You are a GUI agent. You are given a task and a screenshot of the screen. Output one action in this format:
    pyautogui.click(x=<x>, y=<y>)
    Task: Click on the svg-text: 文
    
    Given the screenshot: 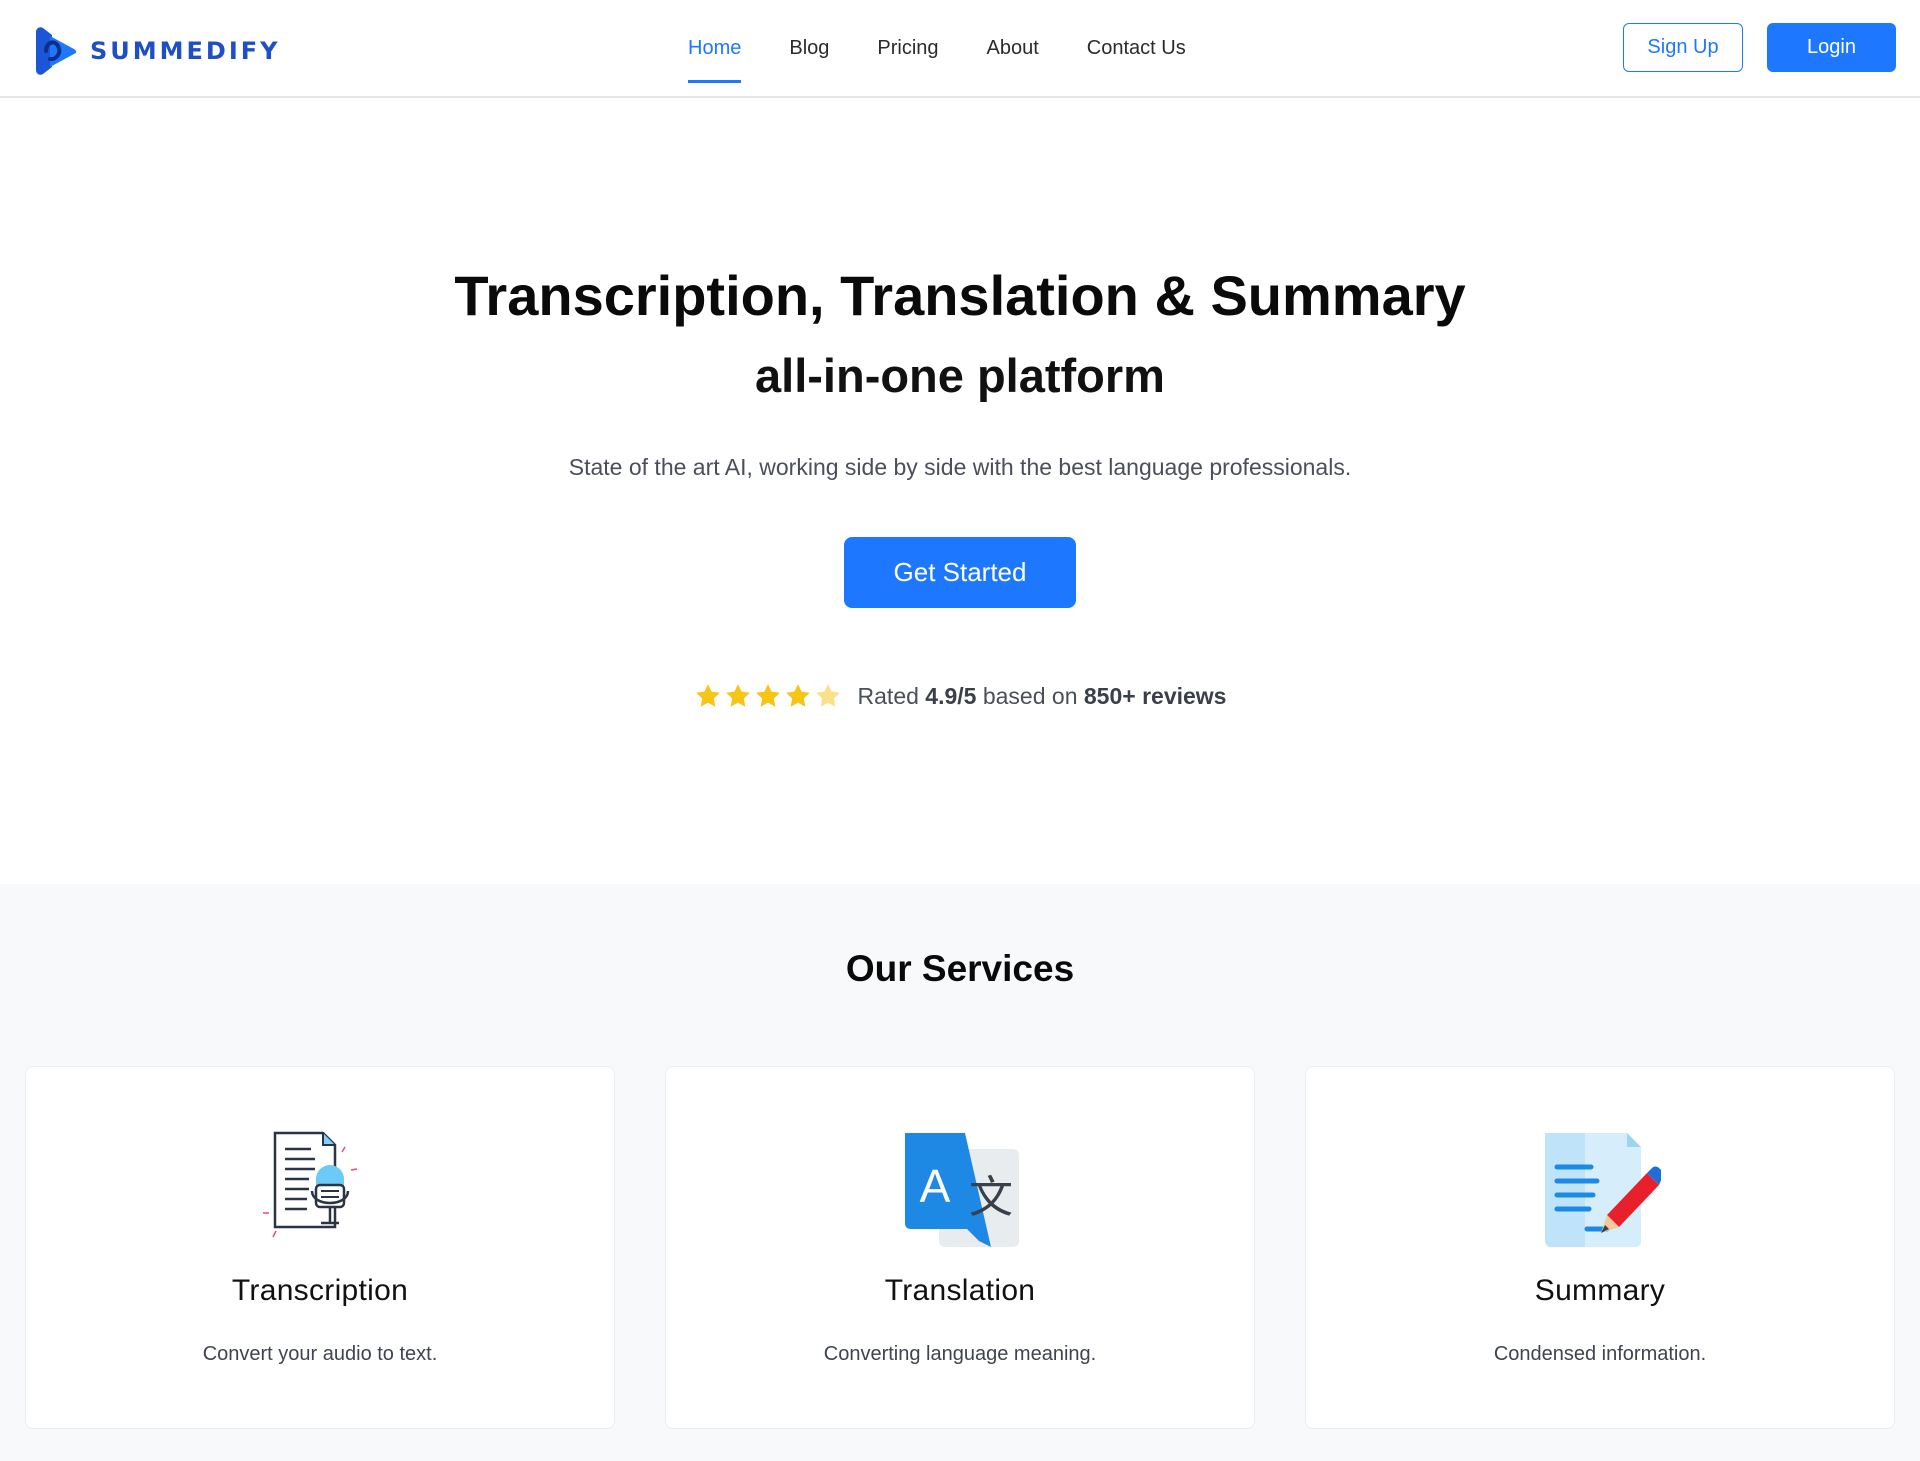 What is the action you would take?
    pyautogui.click(x=991, y=1197)
    